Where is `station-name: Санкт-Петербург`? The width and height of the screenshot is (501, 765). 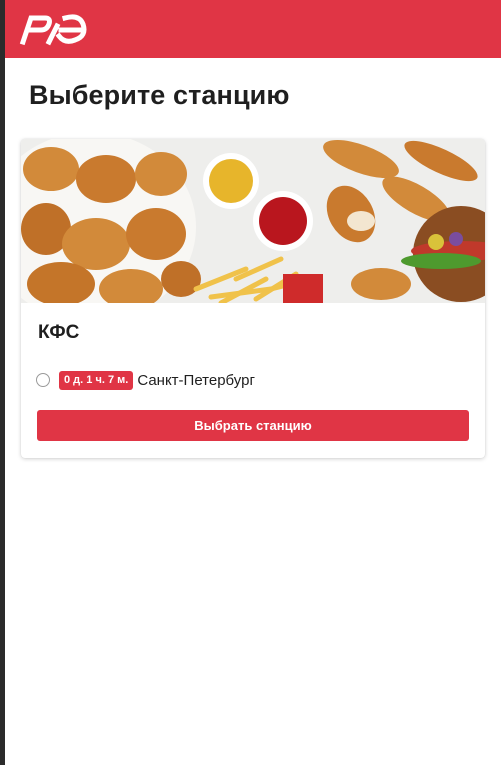 station-name: Санкт-Петербург is located at coordinates (196, 380).